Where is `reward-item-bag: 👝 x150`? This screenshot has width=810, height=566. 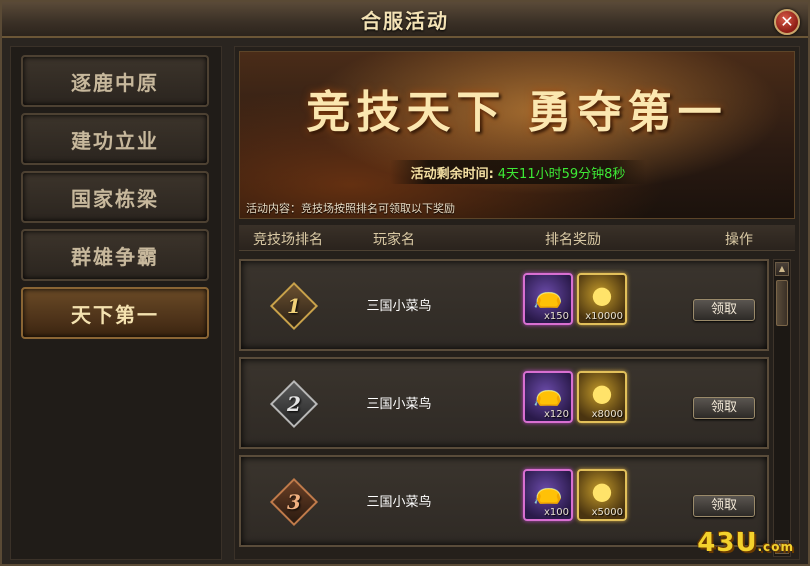 reward-item-bag: 👝 x150 is located at coordinates (548, 299).